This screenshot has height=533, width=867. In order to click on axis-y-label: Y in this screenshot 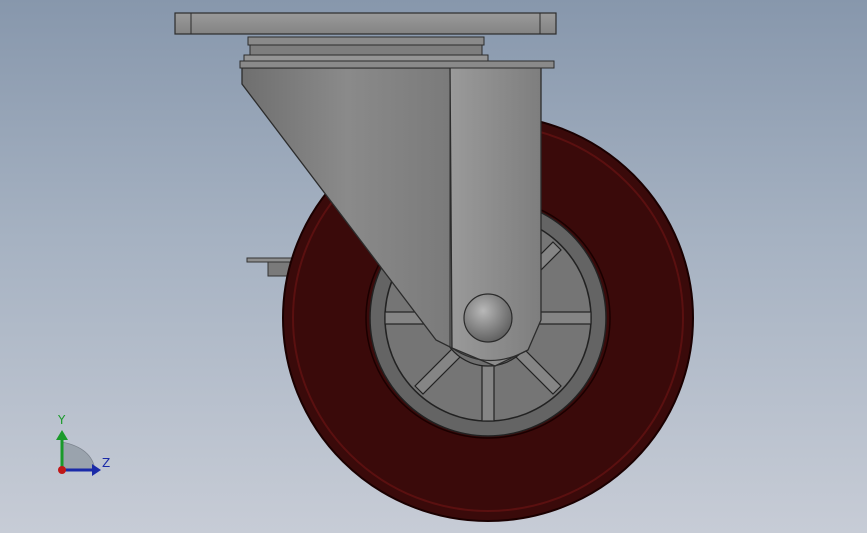, I will do `click(62, 420)`.